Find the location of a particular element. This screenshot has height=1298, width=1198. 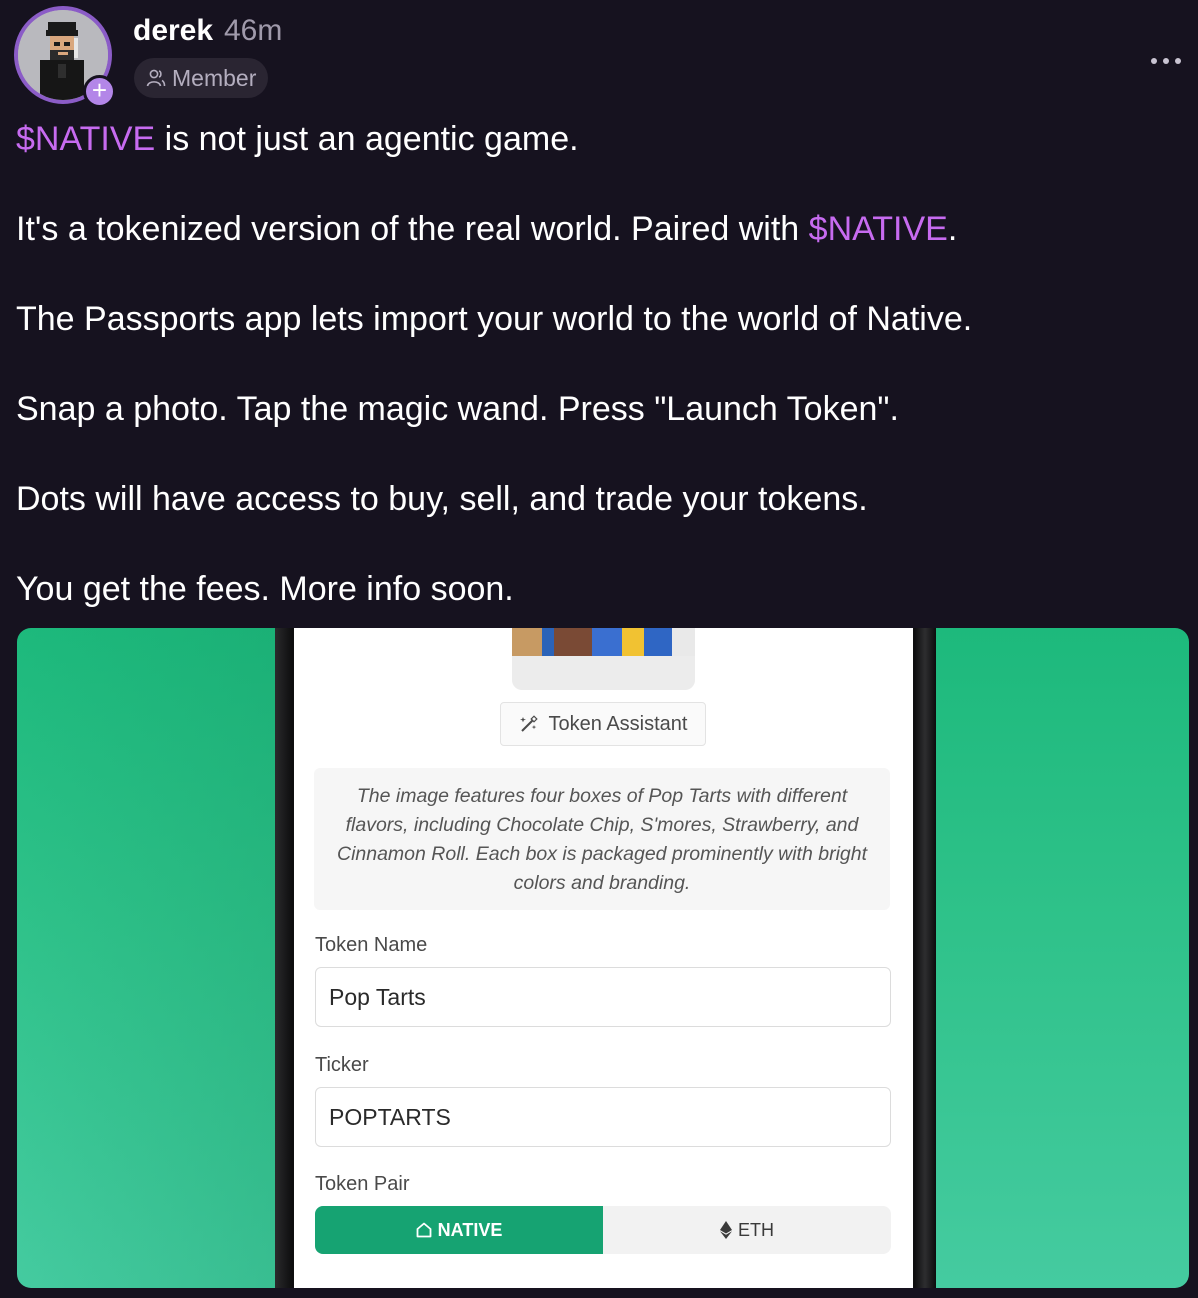

more-options-button is located at coordinates (1166, 61).